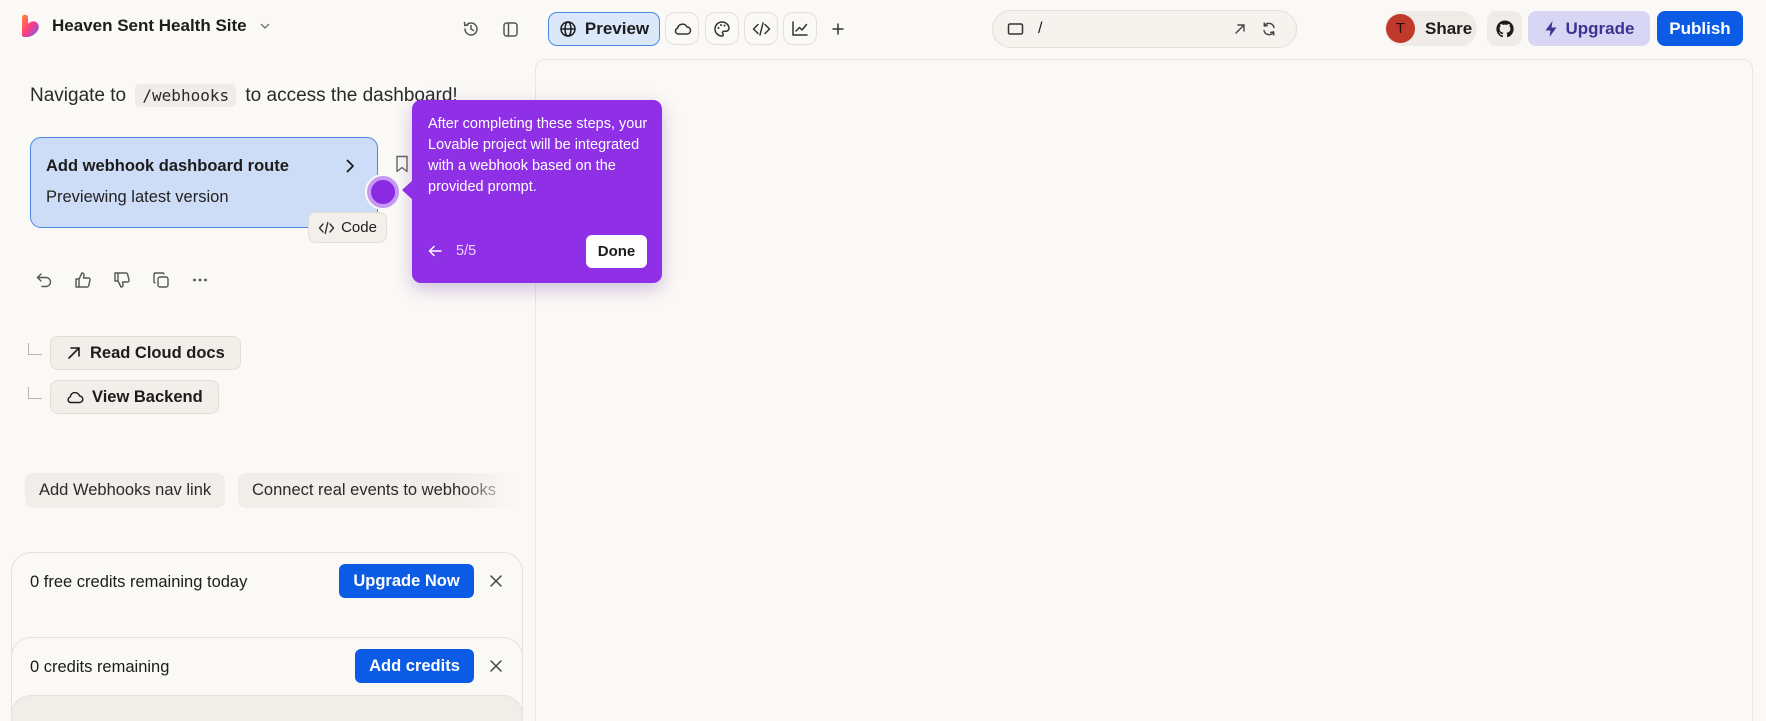 The width and height of the screenshot is (1766, 721). What do you see at coordinates (359, 227) in the screenshot?
I see `code-label: Code` at bounding box center [359, 227].